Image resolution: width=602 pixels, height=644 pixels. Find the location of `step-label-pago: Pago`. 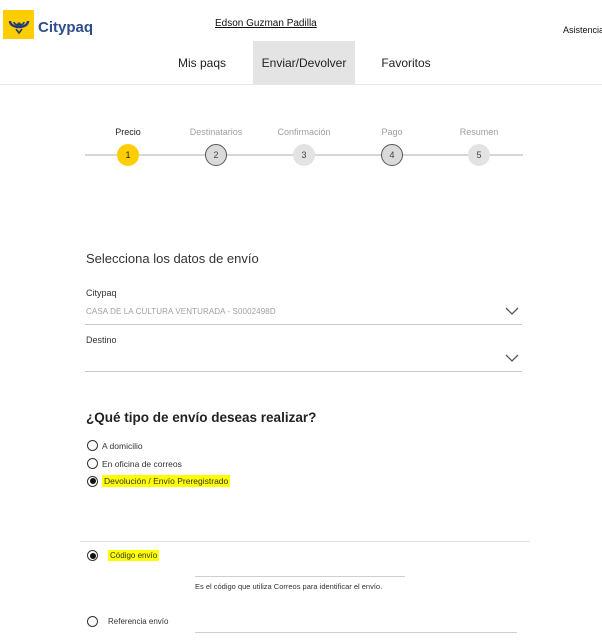

step-label-pago: Pago is located at coordinates (392, 132).